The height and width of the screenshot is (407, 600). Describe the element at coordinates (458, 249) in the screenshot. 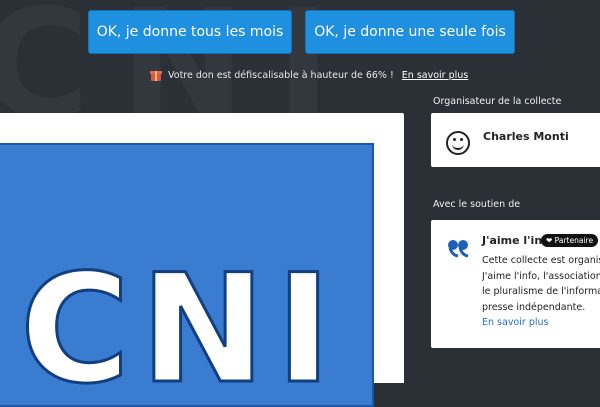

I see `quote-logo-icon` at that location.